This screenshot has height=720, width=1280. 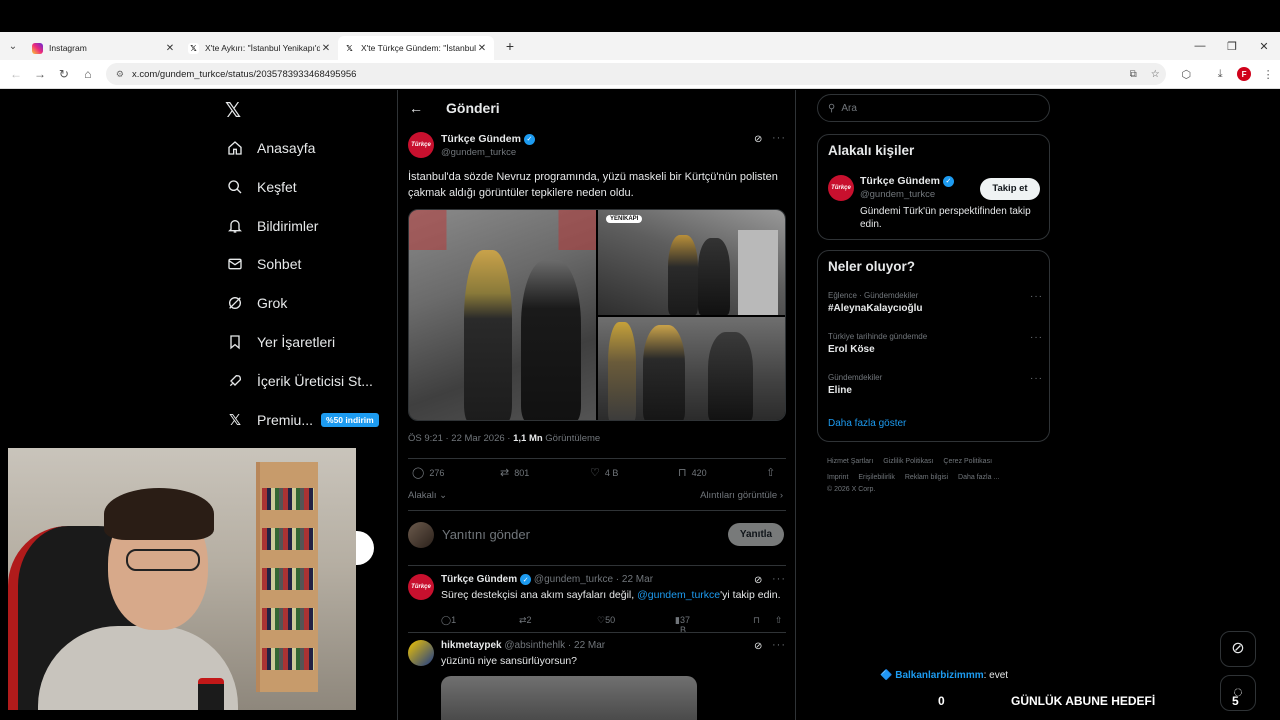 I want to click on extensions-icon: ⬡, so click(x=1186, y=74).